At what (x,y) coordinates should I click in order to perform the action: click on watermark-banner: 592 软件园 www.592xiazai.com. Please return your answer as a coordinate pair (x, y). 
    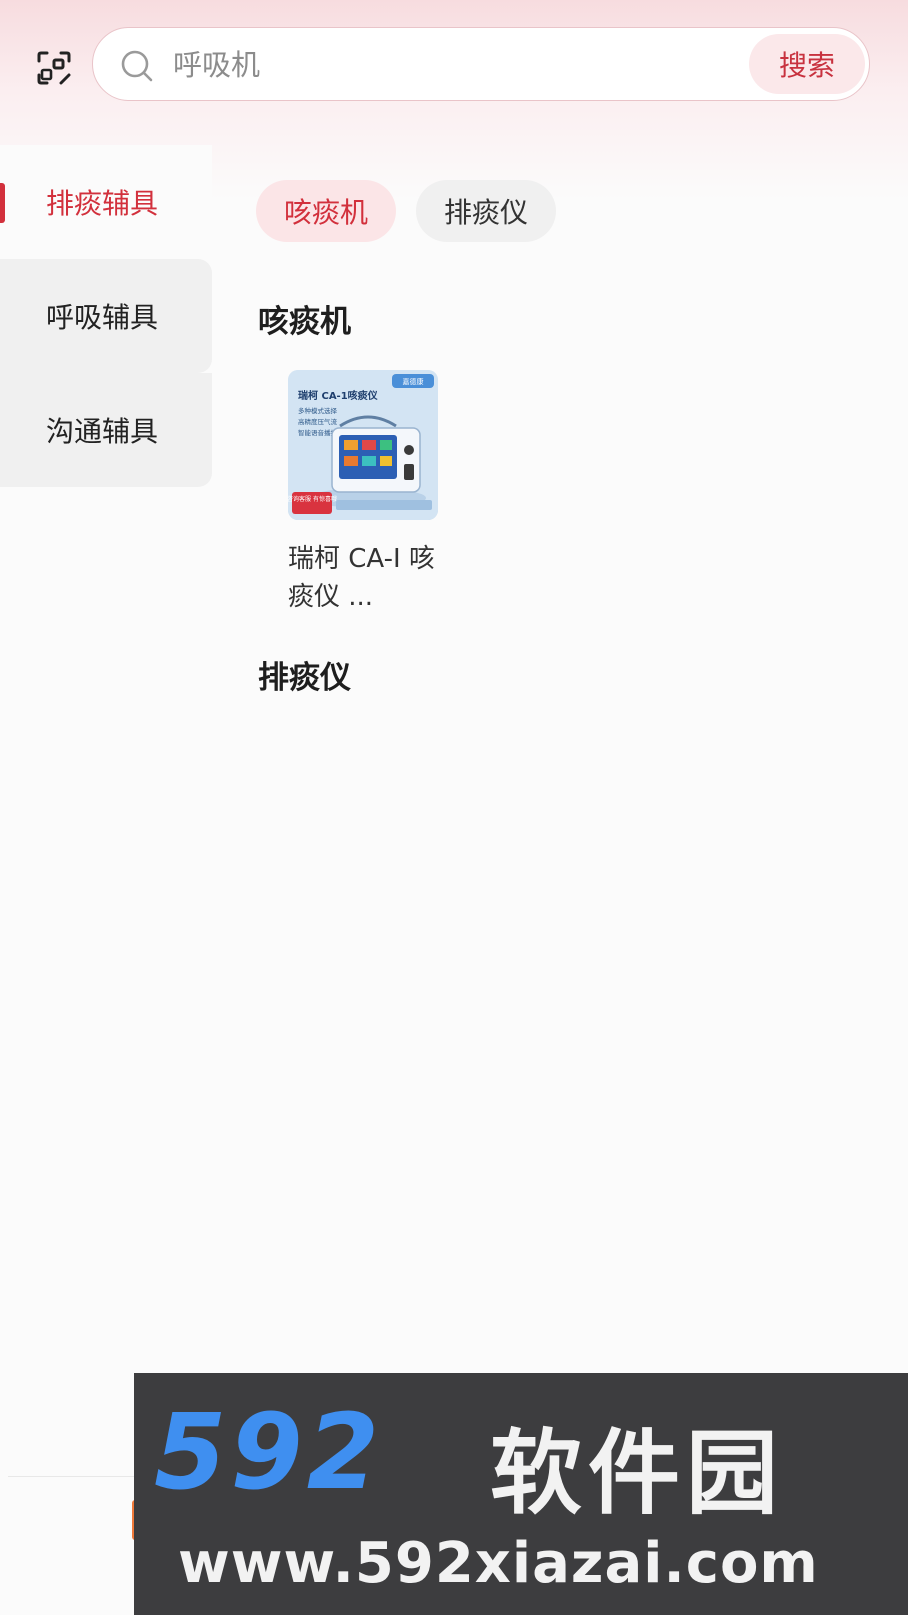
    Looking at the image, I should click on (521, 1494).